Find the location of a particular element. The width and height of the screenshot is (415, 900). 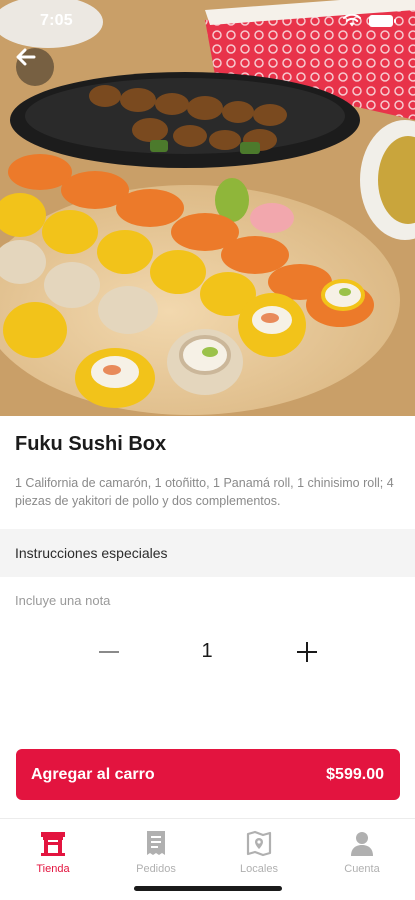

note-input is located at coordinates (207, 600).